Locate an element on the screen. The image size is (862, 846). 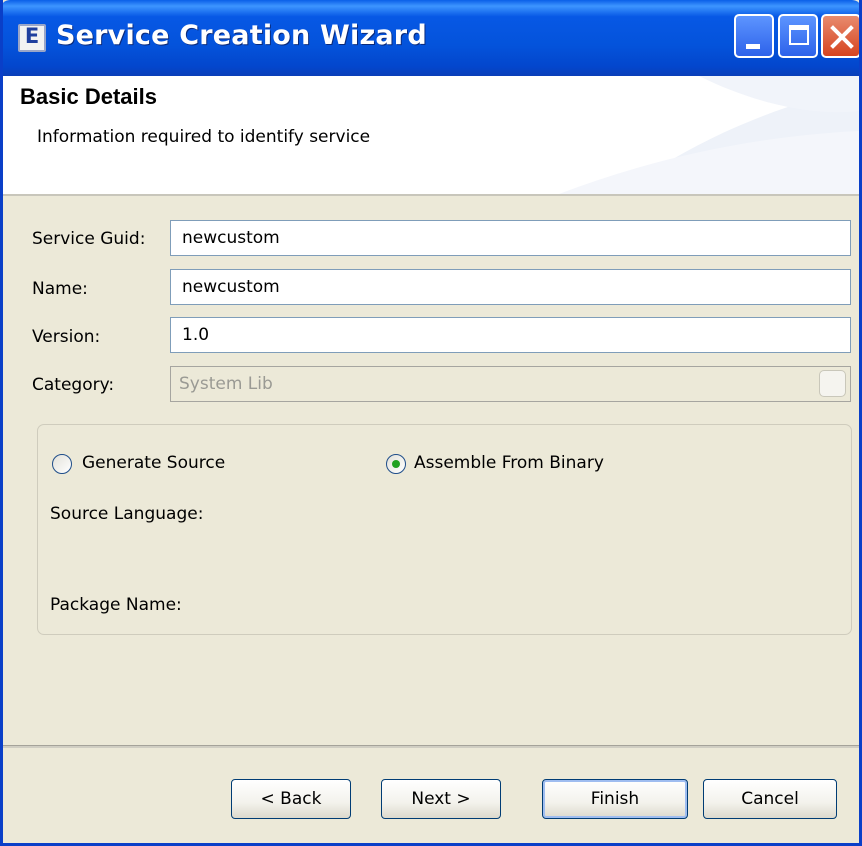
category-dropdown-button is located at coordinates (832, 383).